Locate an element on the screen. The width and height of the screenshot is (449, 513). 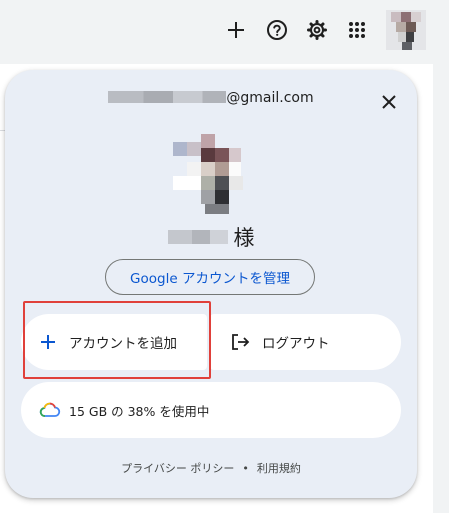
account-email: @gmail.com is located at coordinates (211, 98).